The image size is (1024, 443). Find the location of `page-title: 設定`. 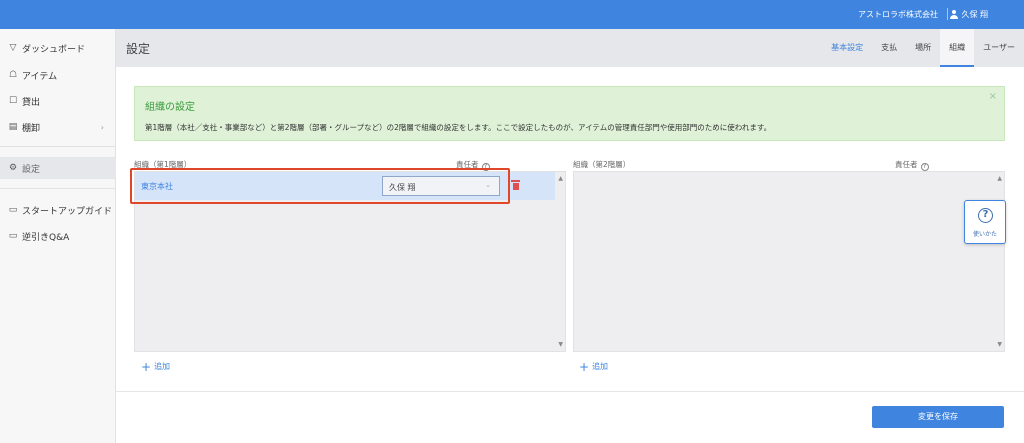

page-title: 設定 is located at coordinates (138, 49).